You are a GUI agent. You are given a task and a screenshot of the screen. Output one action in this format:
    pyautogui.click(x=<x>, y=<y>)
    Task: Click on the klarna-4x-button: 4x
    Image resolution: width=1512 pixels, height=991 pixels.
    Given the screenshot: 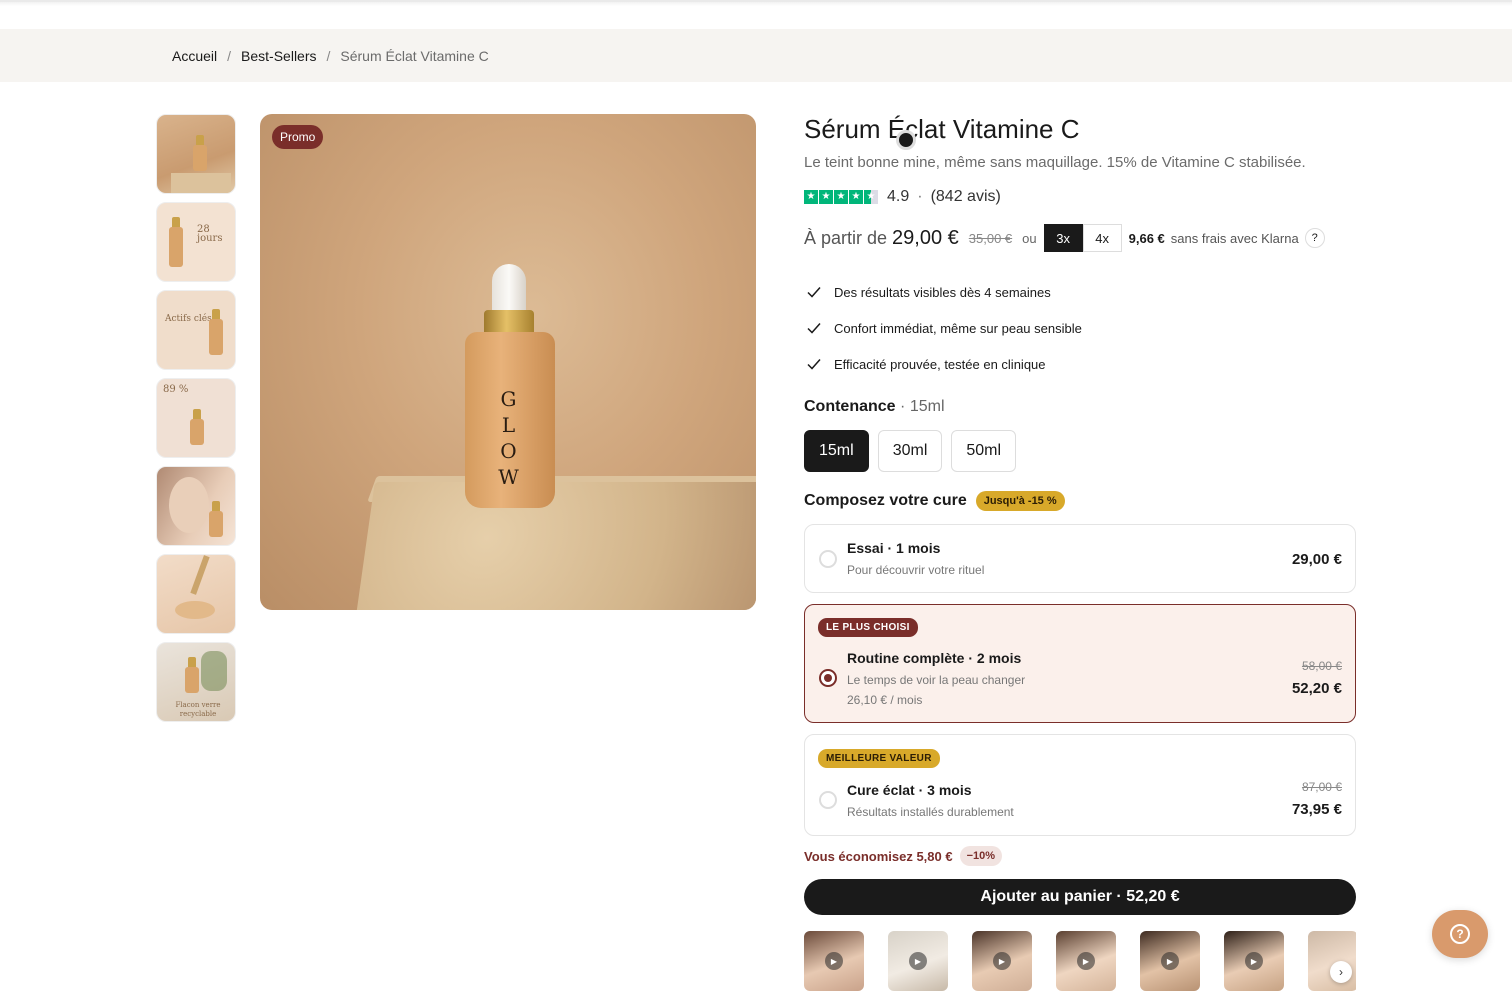 What is the action you would take?
    pyautogui.click(x=1102, y=238)
    